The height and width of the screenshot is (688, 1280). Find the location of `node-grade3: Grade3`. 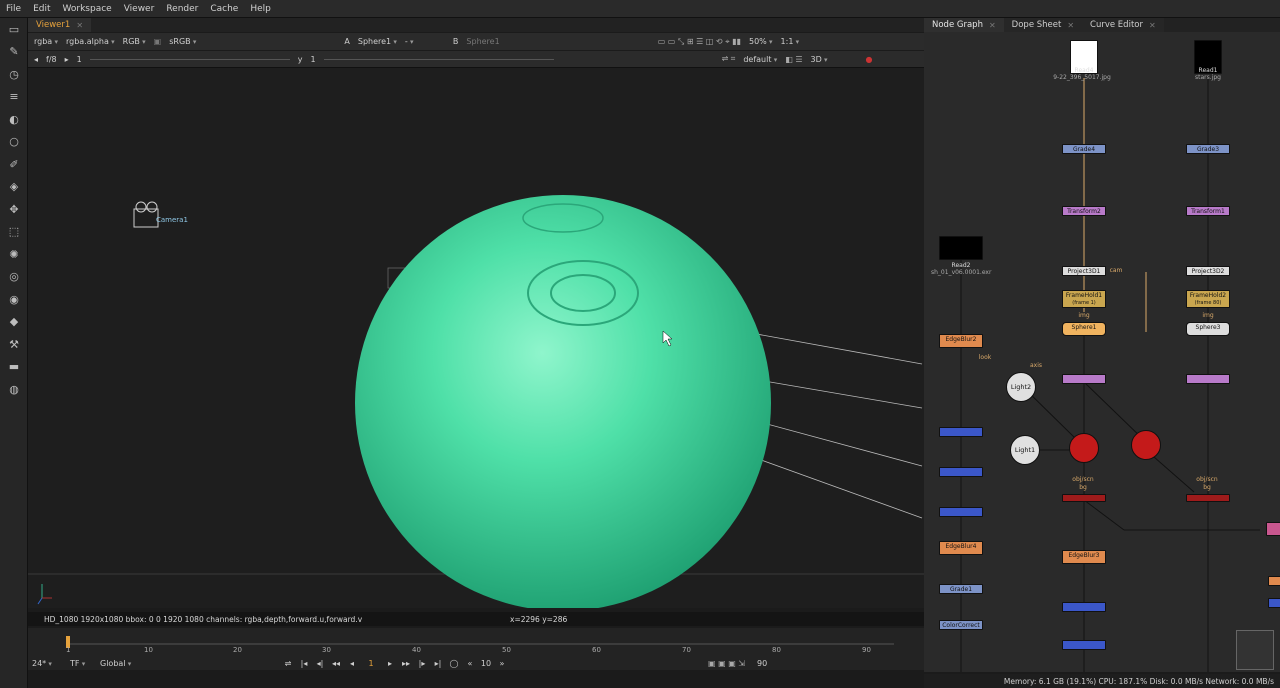

node-grade3: Grade3 is located at coordinates (1208, 149).